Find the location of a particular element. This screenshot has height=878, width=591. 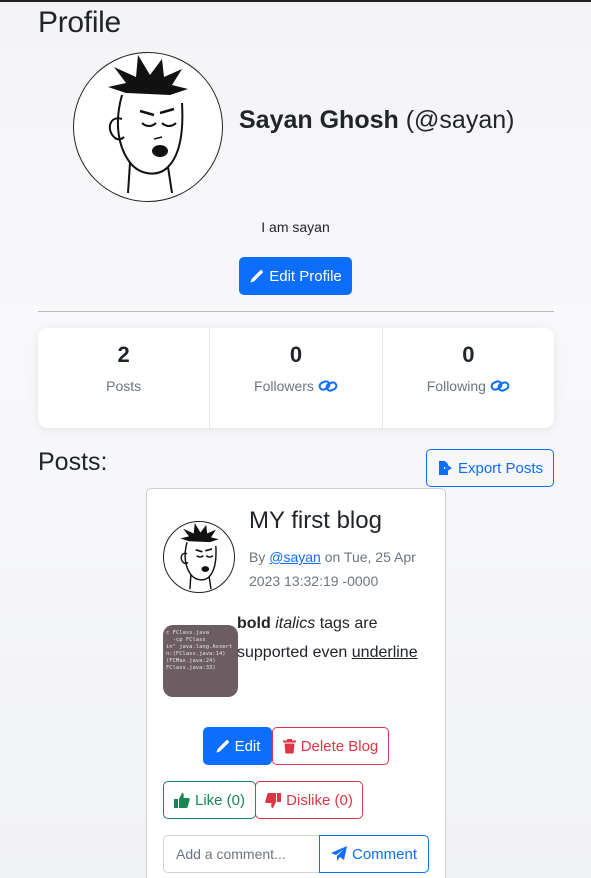

divider is located at coordinates (296, 311).